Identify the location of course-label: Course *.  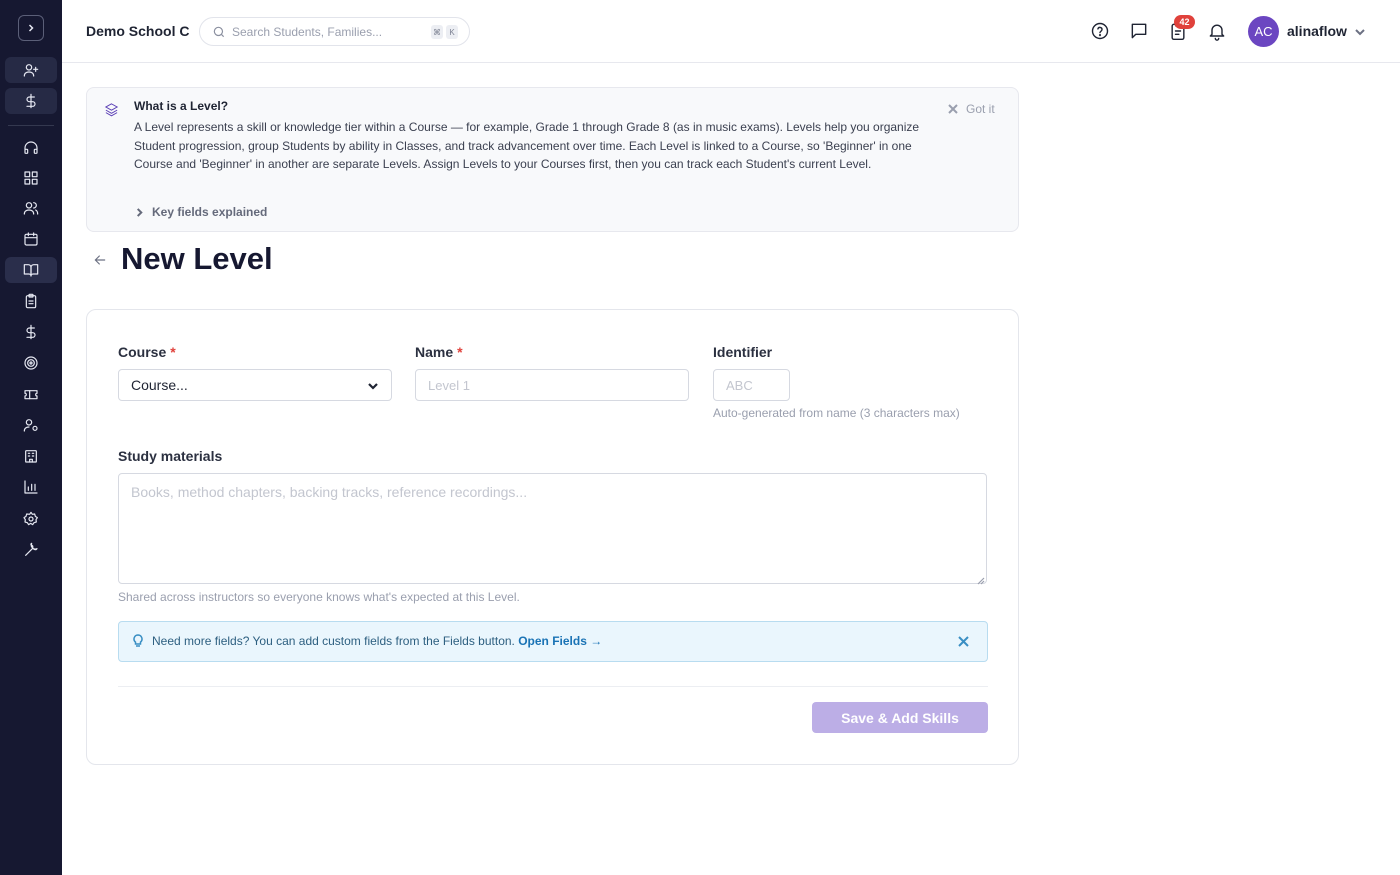
(147, 352).